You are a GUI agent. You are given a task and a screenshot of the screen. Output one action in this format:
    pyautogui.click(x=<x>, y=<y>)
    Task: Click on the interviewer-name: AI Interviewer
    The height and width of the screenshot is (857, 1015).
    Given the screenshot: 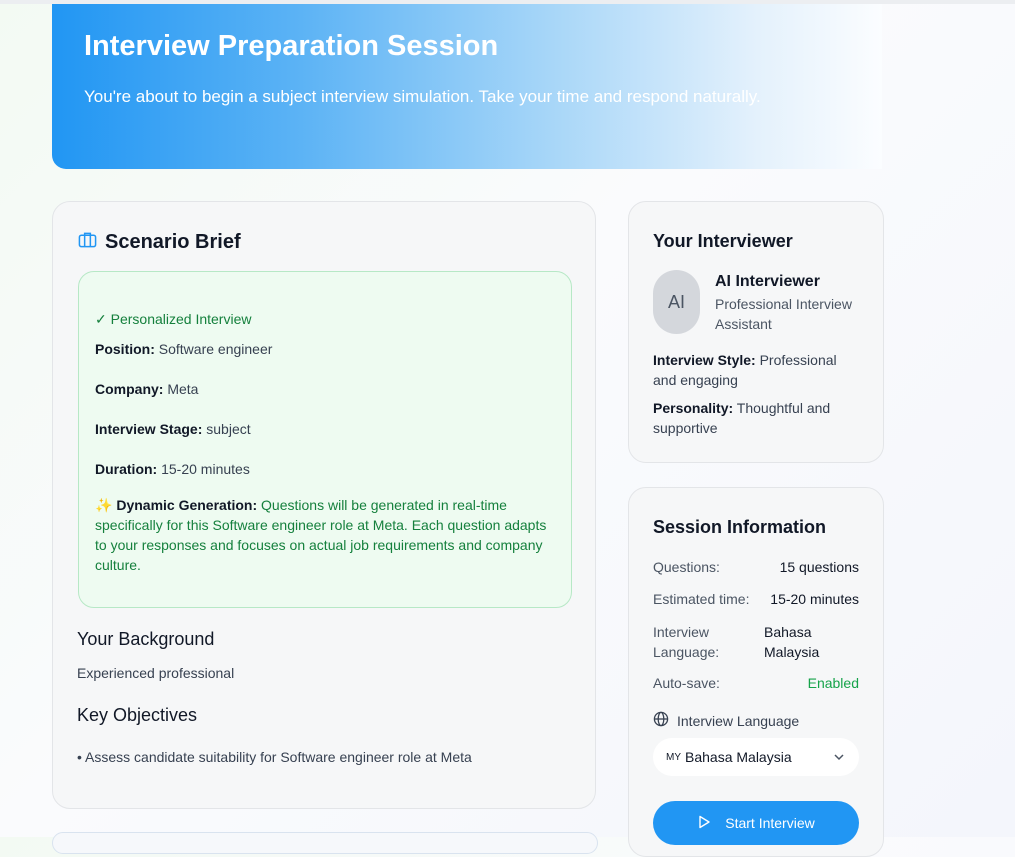 What is the action you would take?
    pyautogui.click(x=767, y=281)
    